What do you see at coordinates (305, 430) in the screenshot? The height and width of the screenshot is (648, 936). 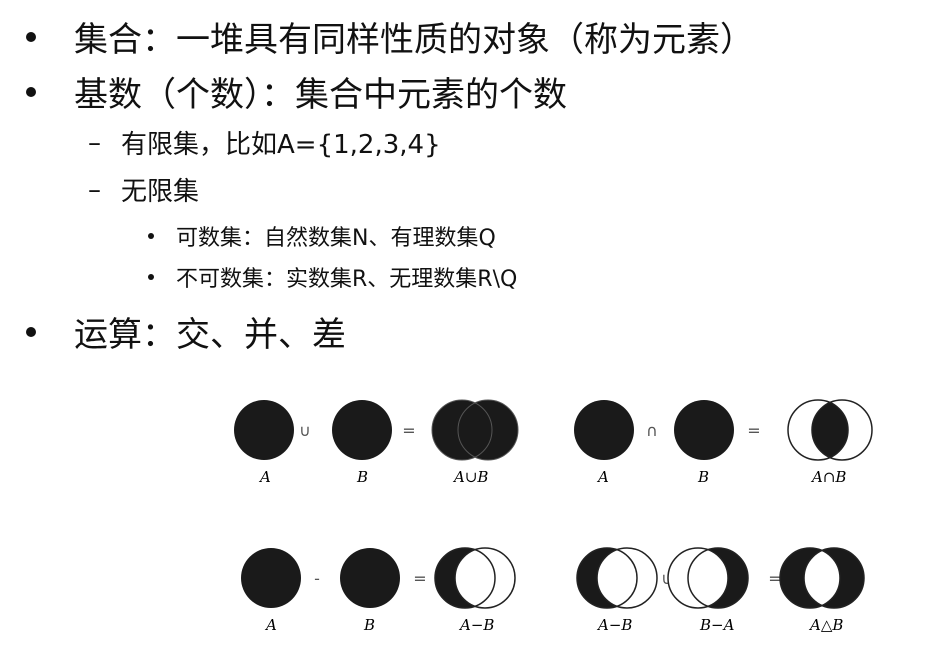 I see `union-operator: ∪` at bounding box center [305, 430].